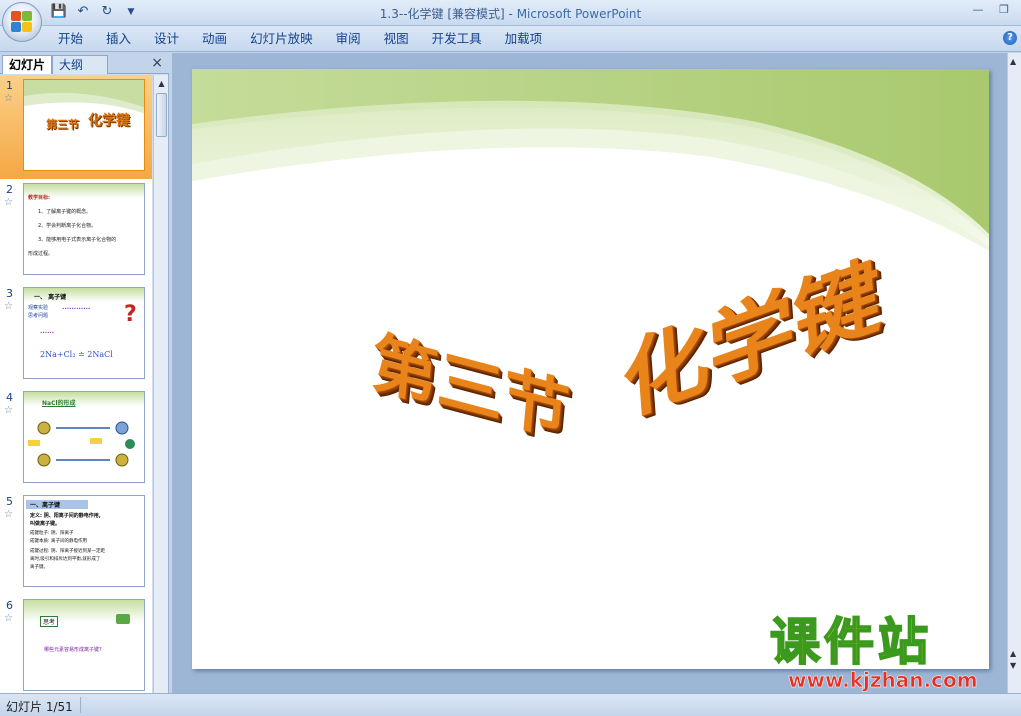 Image resolution: width=1021 pixels, height=716 pixels. Describe the element at coordinates (9, 85) in the screenshot. I see `slide-number: 1` at that location.